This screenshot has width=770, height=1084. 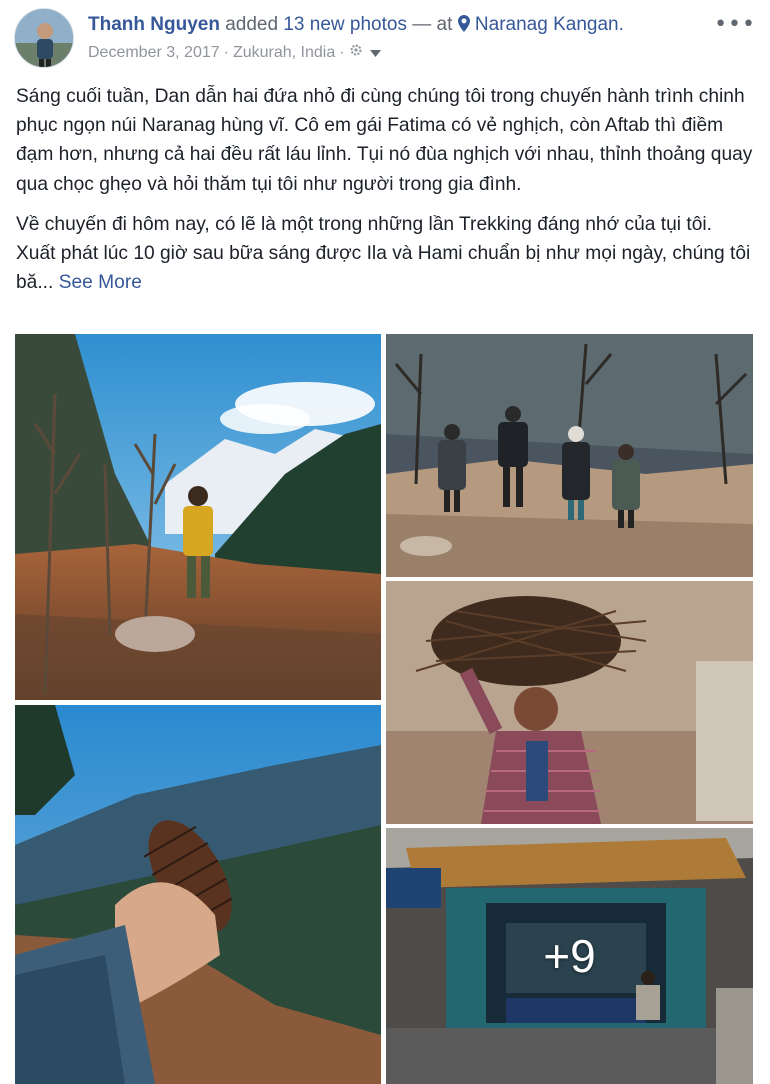 What do you see at coordinates (154, 24) in the screenshot?
I see `author-name: Thanh Nguyen` at bounding box center [154, 24].